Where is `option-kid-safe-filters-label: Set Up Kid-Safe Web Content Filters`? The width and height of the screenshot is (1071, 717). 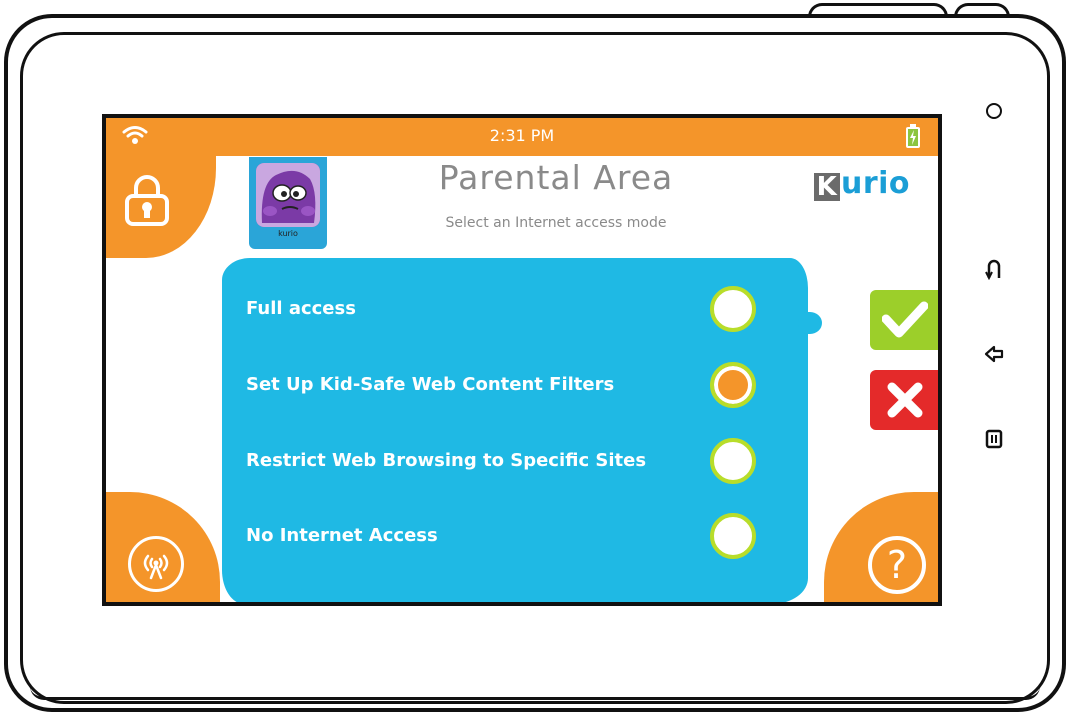 option-kid-safe-filters-label: Set Up Kid-Safe Web Content Filters is located at coordinates (430, 384).